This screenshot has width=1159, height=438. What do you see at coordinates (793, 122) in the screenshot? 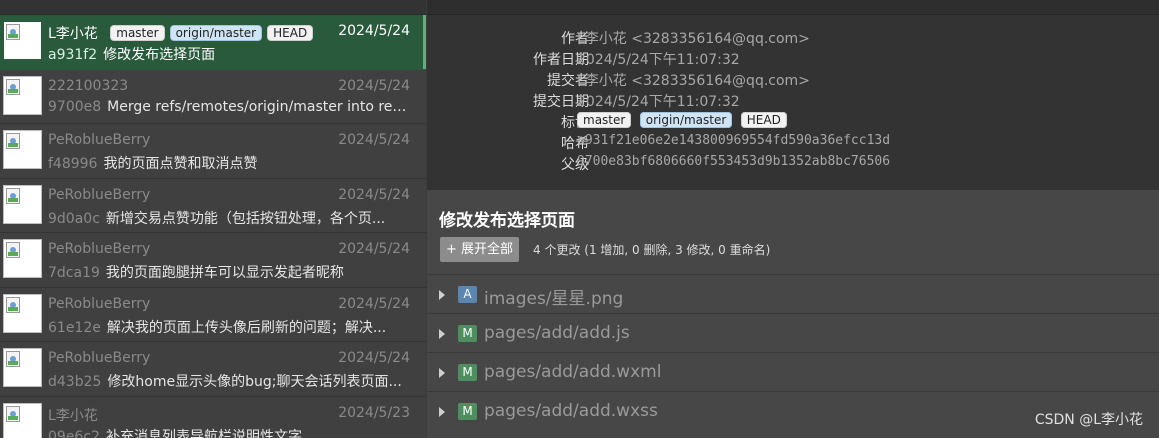
I see `meta-tags: 标记 master origin/master HEAD` at bounding box center [793, 122].